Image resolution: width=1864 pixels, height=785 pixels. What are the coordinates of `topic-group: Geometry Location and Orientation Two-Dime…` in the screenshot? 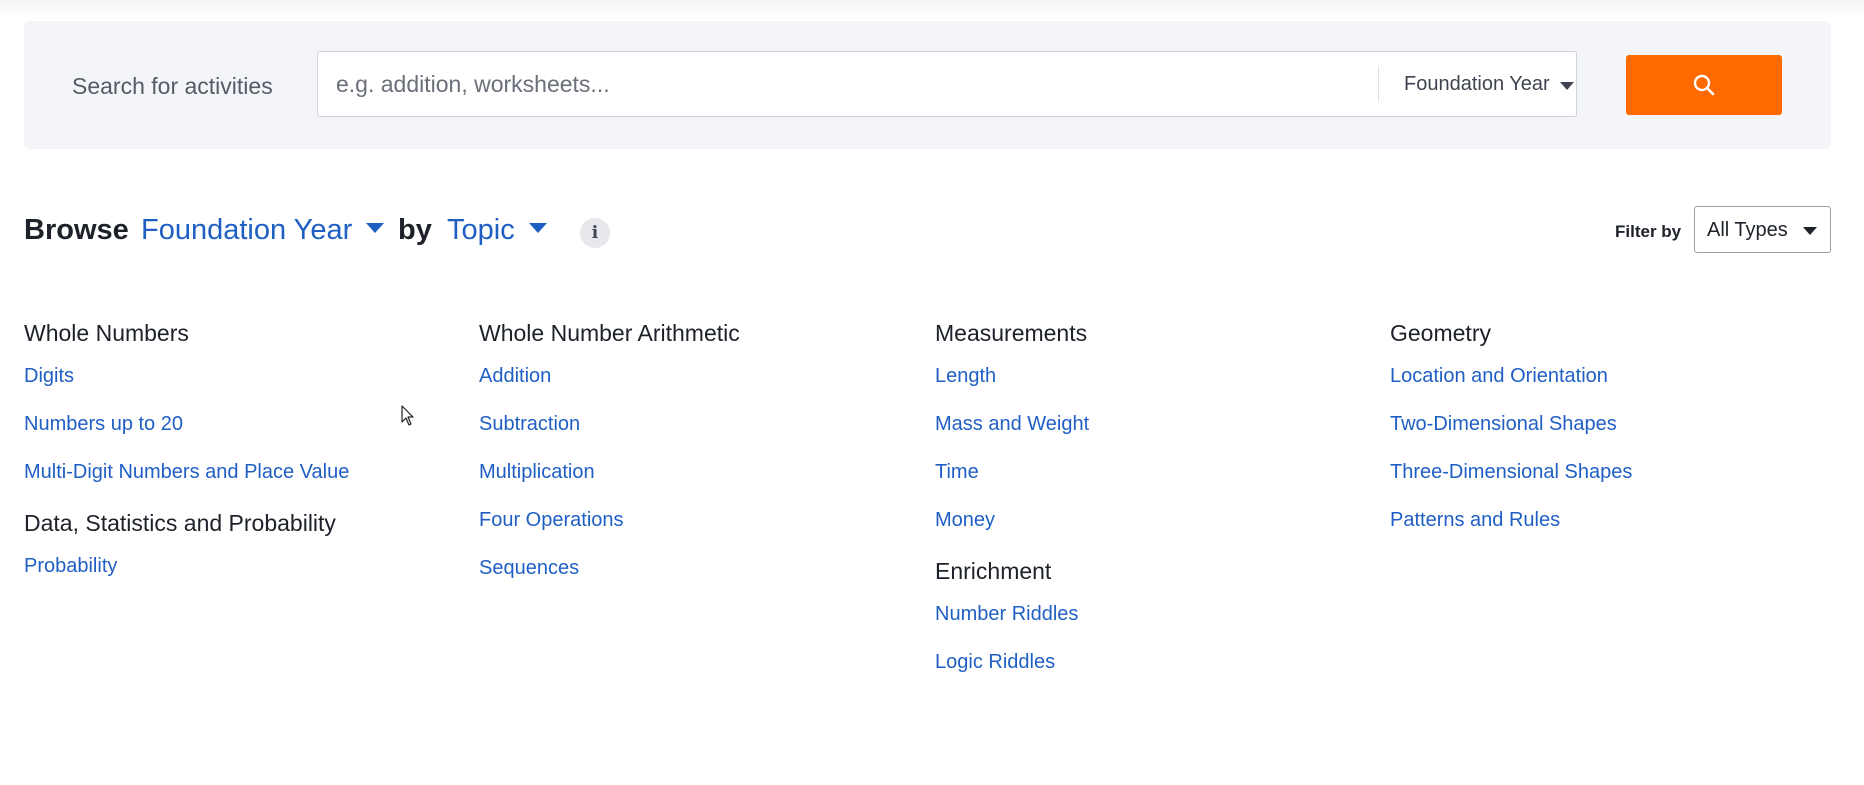 It's located at (1605, 425).